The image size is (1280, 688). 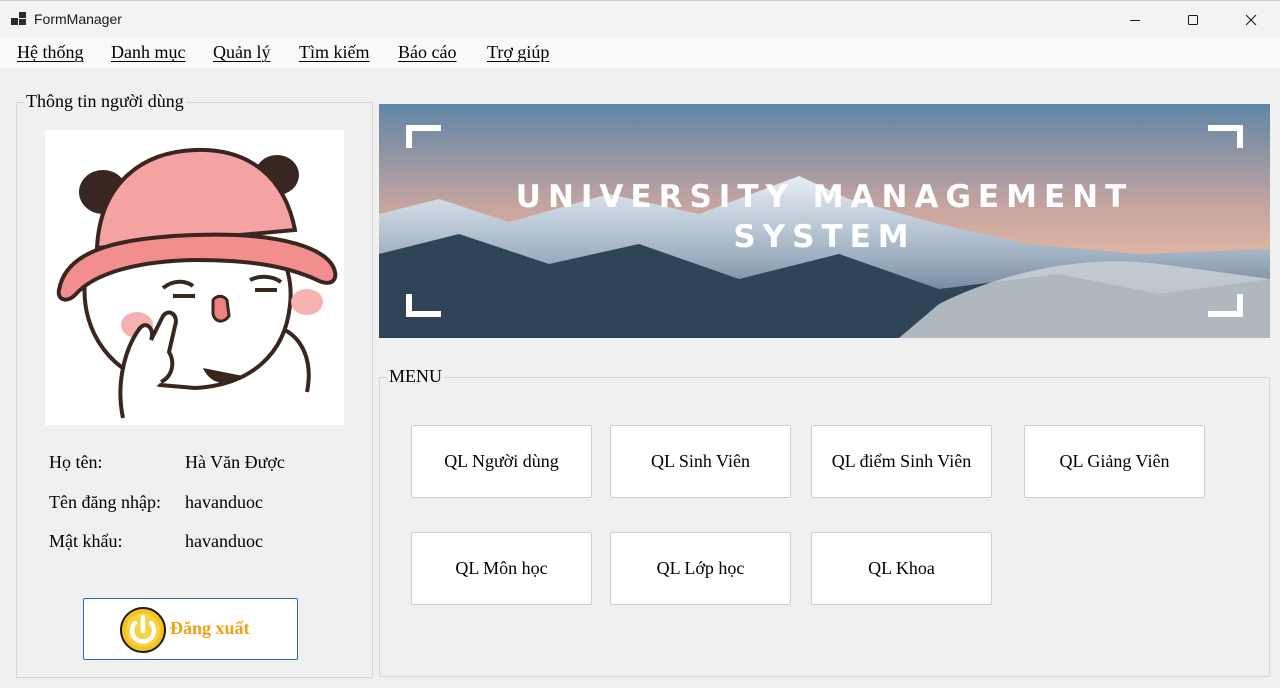 What do you see at coordinates (105, 101) in the screenshot?
I see `user-info-legend: Thông tin người dùng` at bounding box center [105, 101].